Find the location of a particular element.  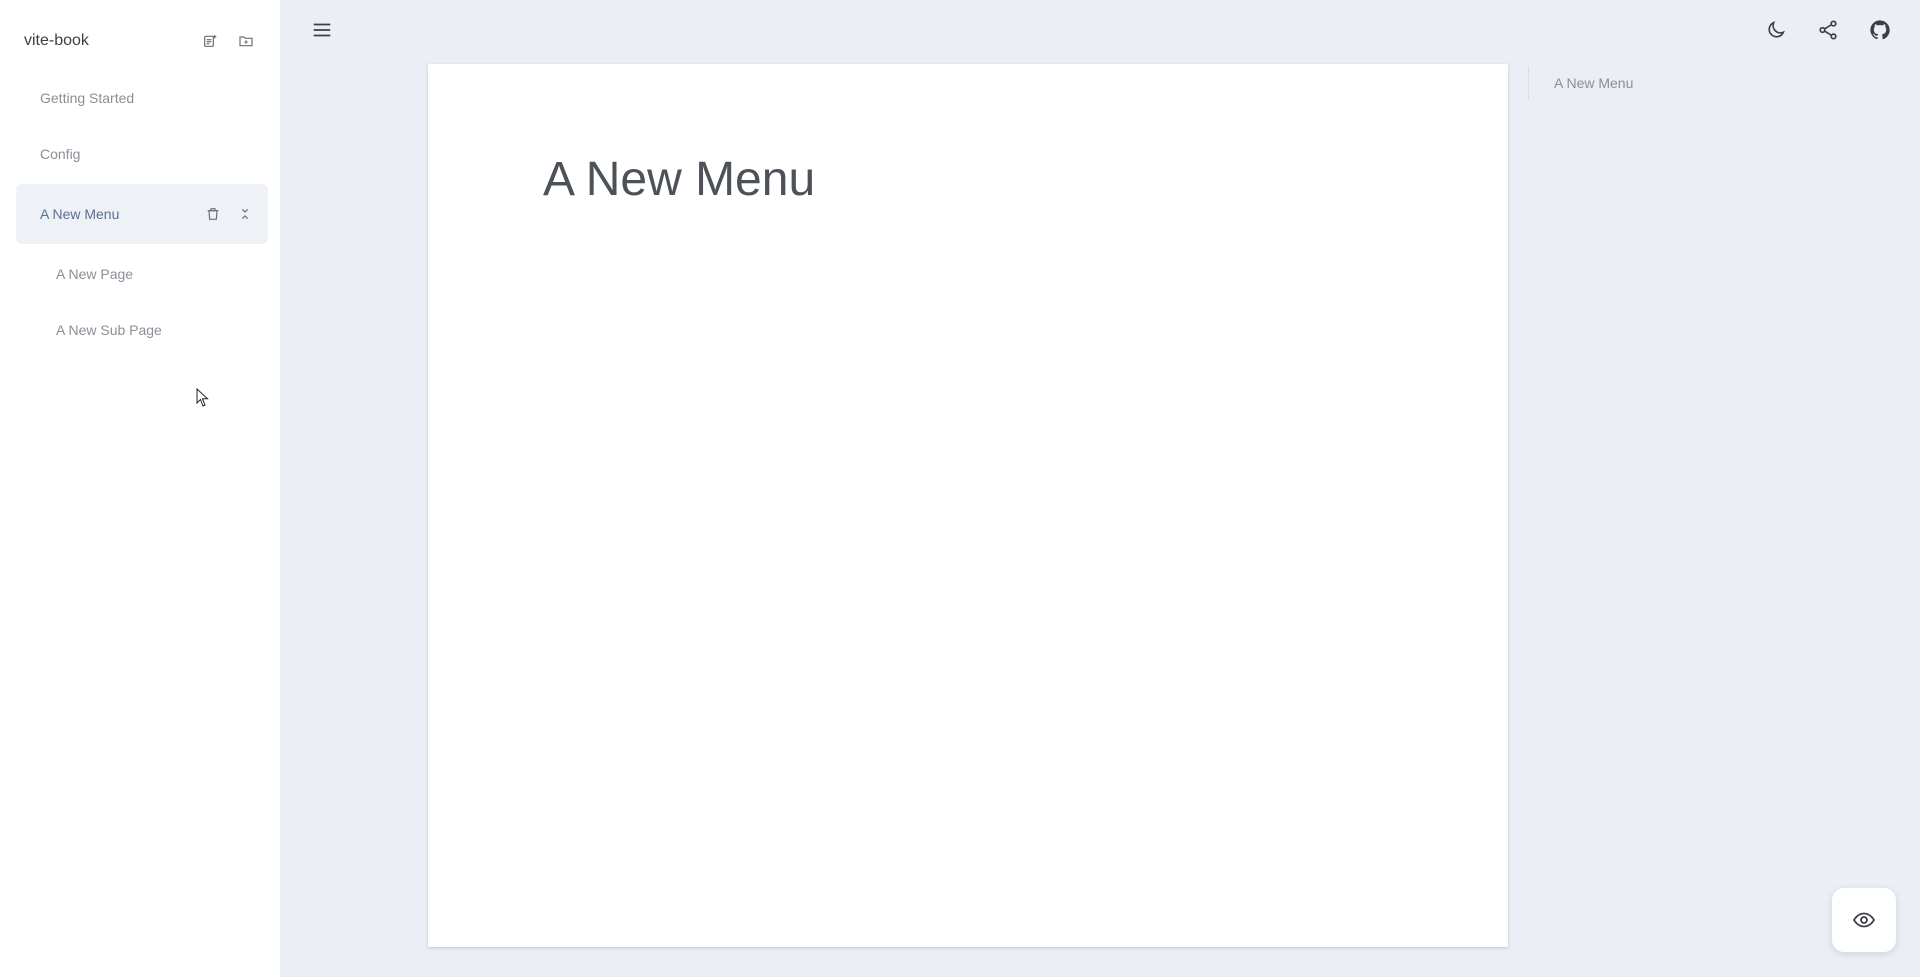

sidebar-item-config: Config is located at coordinates (142, 154).